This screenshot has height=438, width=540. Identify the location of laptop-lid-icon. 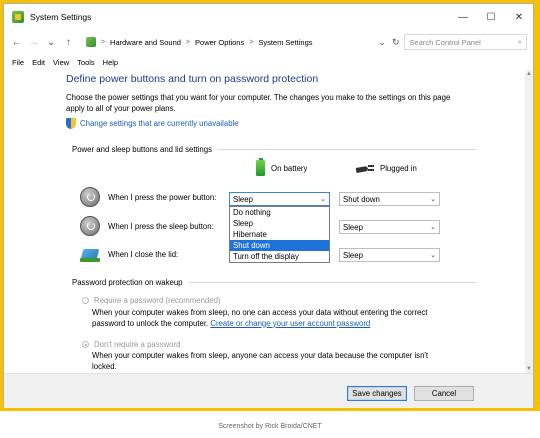
(90, 254).